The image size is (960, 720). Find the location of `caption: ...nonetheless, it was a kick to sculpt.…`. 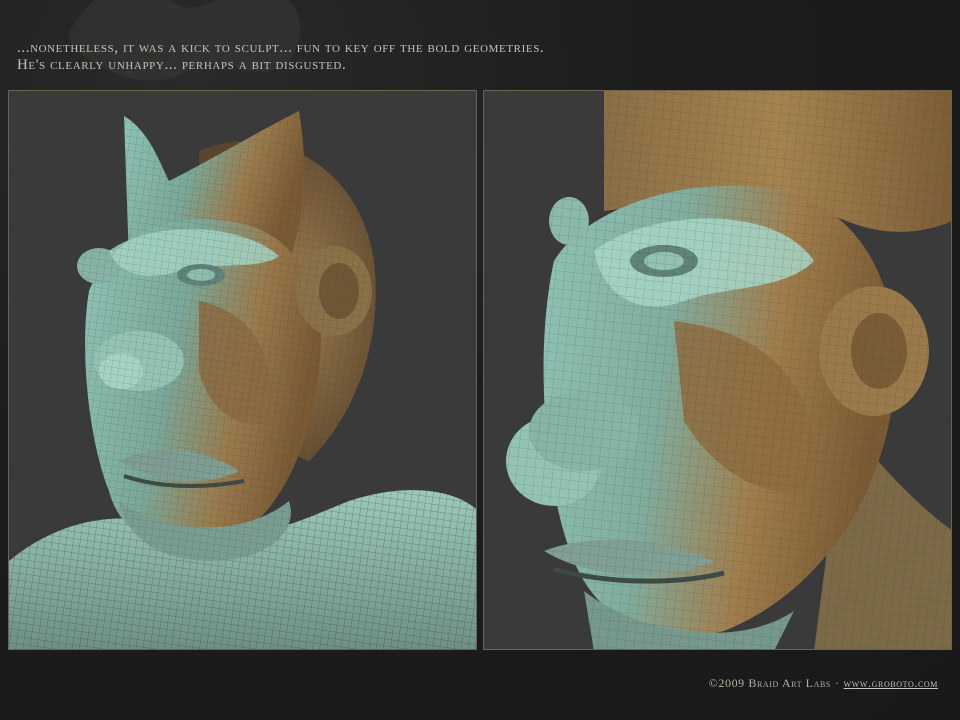

caption: ...nonetheless, it was a kick to sculpt.… is located at coordinates (467, 57).